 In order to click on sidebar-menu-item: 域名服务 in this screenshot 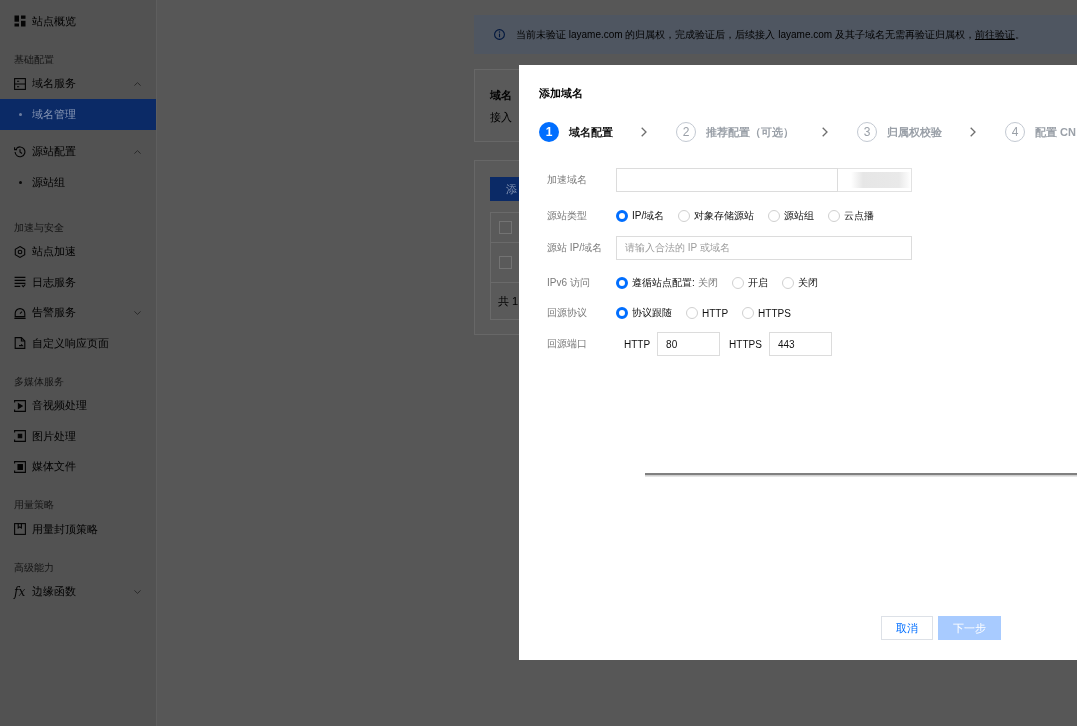, I will do `click(78, 83)`.